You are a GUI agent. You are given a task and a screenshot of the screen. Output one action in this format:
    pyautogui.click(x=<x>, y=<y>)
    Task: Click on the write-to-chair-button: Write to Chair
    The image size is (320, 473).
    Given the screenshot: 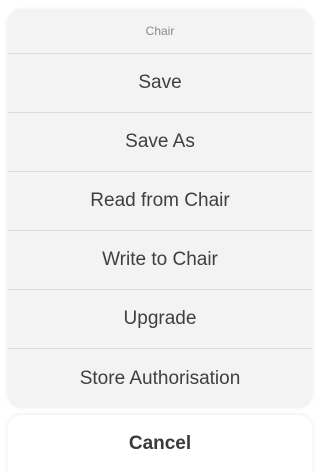 What is the action you would take?
    pyautogui.click(x=160, y=260)
    